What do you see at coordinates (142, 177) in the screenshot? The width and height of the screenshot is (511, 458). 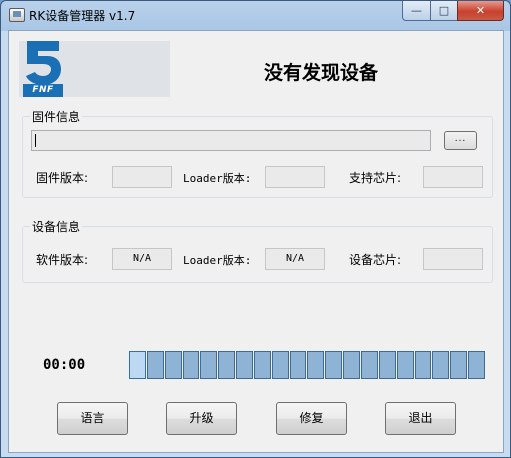 I see `firmware-version-field` at bounding box center [142, 177].